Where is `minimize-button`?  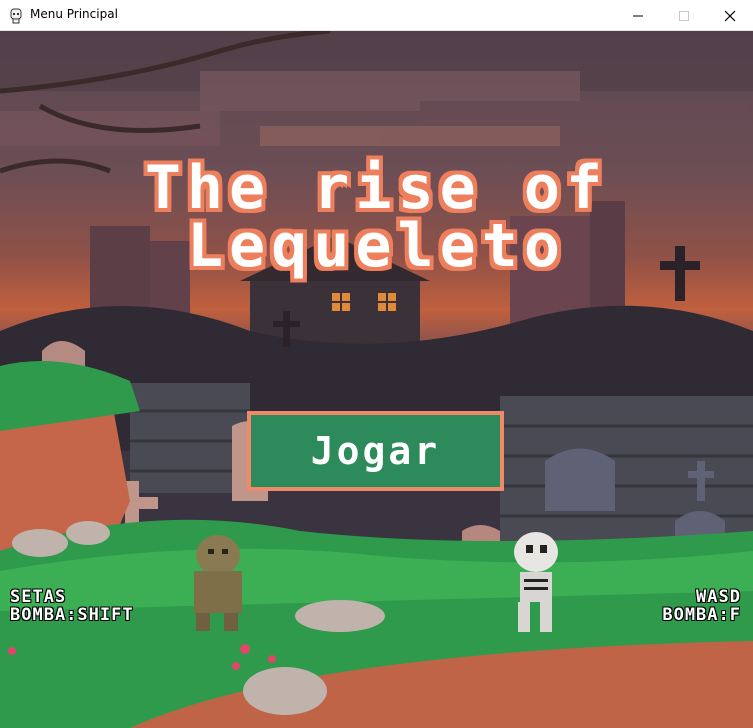
minimize-button is located at coordinates (638, 15).